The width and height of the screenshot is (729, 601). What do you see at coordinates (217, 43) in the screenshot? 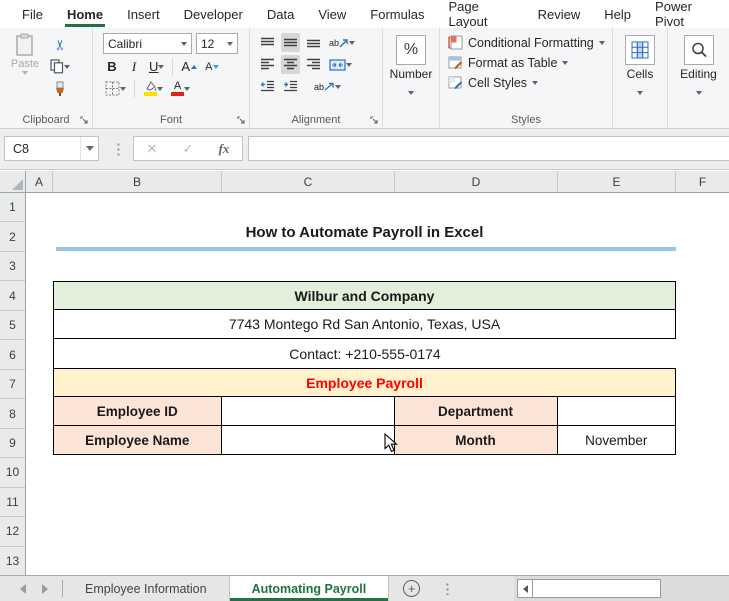
I see `font-size-combo: 12` at bounding box center [217, 43].